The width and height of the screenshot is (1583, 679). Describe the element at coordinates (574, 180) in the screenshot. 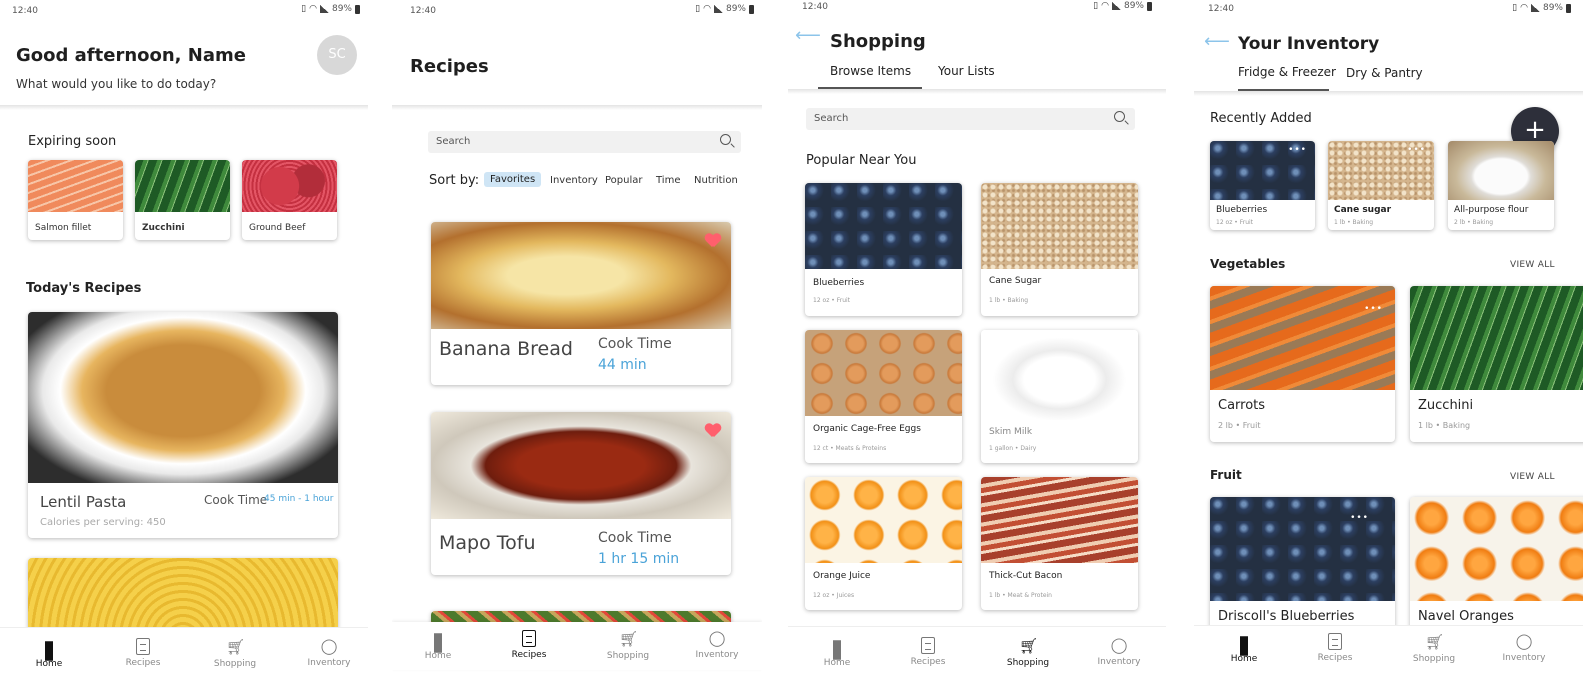

I see `sort-inventory: Inventory` at that location.